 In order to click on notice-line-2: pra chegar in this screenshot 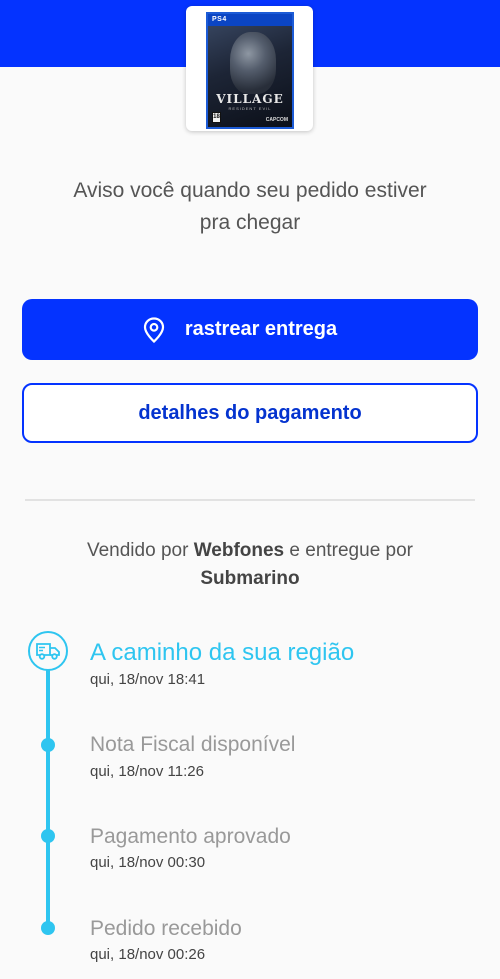, I will do `click(250, 222)`.